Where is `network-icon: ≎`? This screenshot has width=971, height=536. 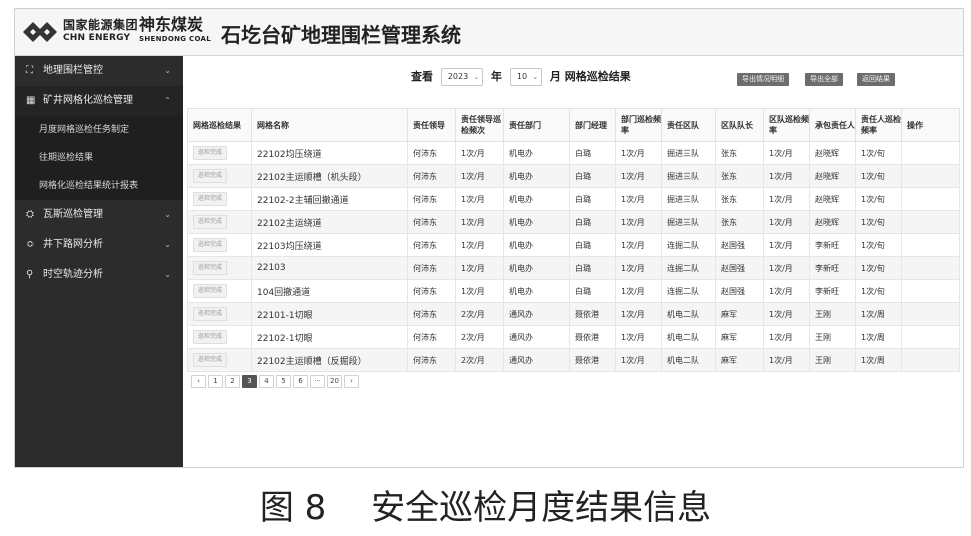
network-icon: ≎ is located at coordinates (30, 244).